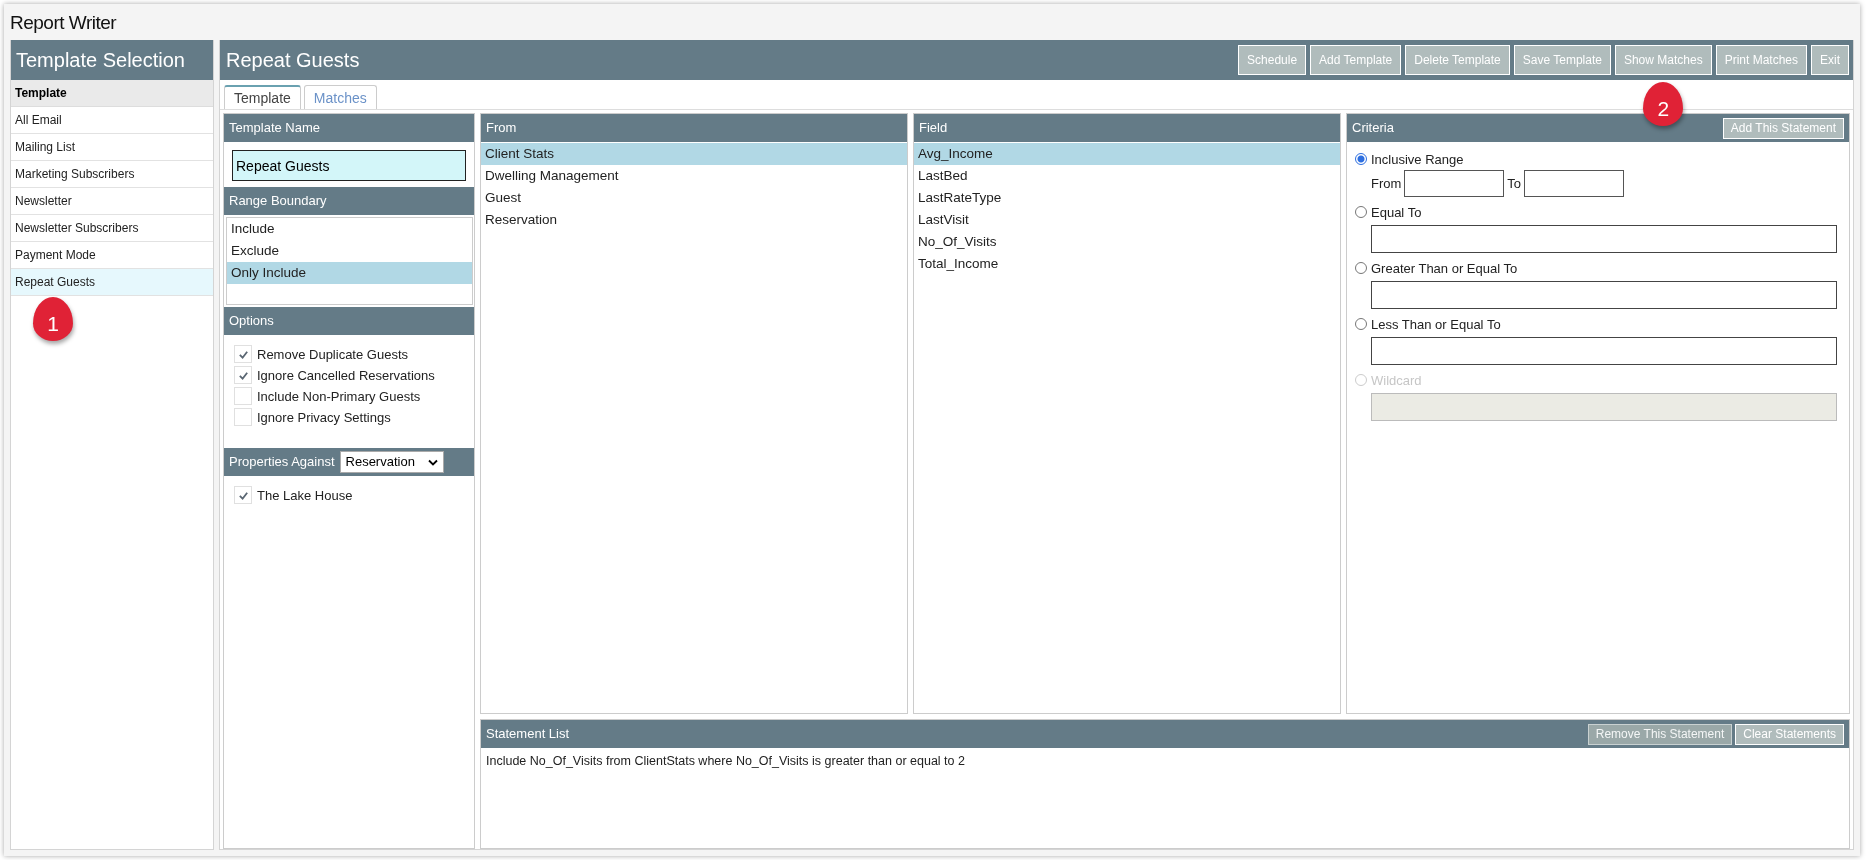  Describe the element at coordinates (332, 354) in the screenshot. I see `checkbox-label: Remove Duplicate Guests` at that location.